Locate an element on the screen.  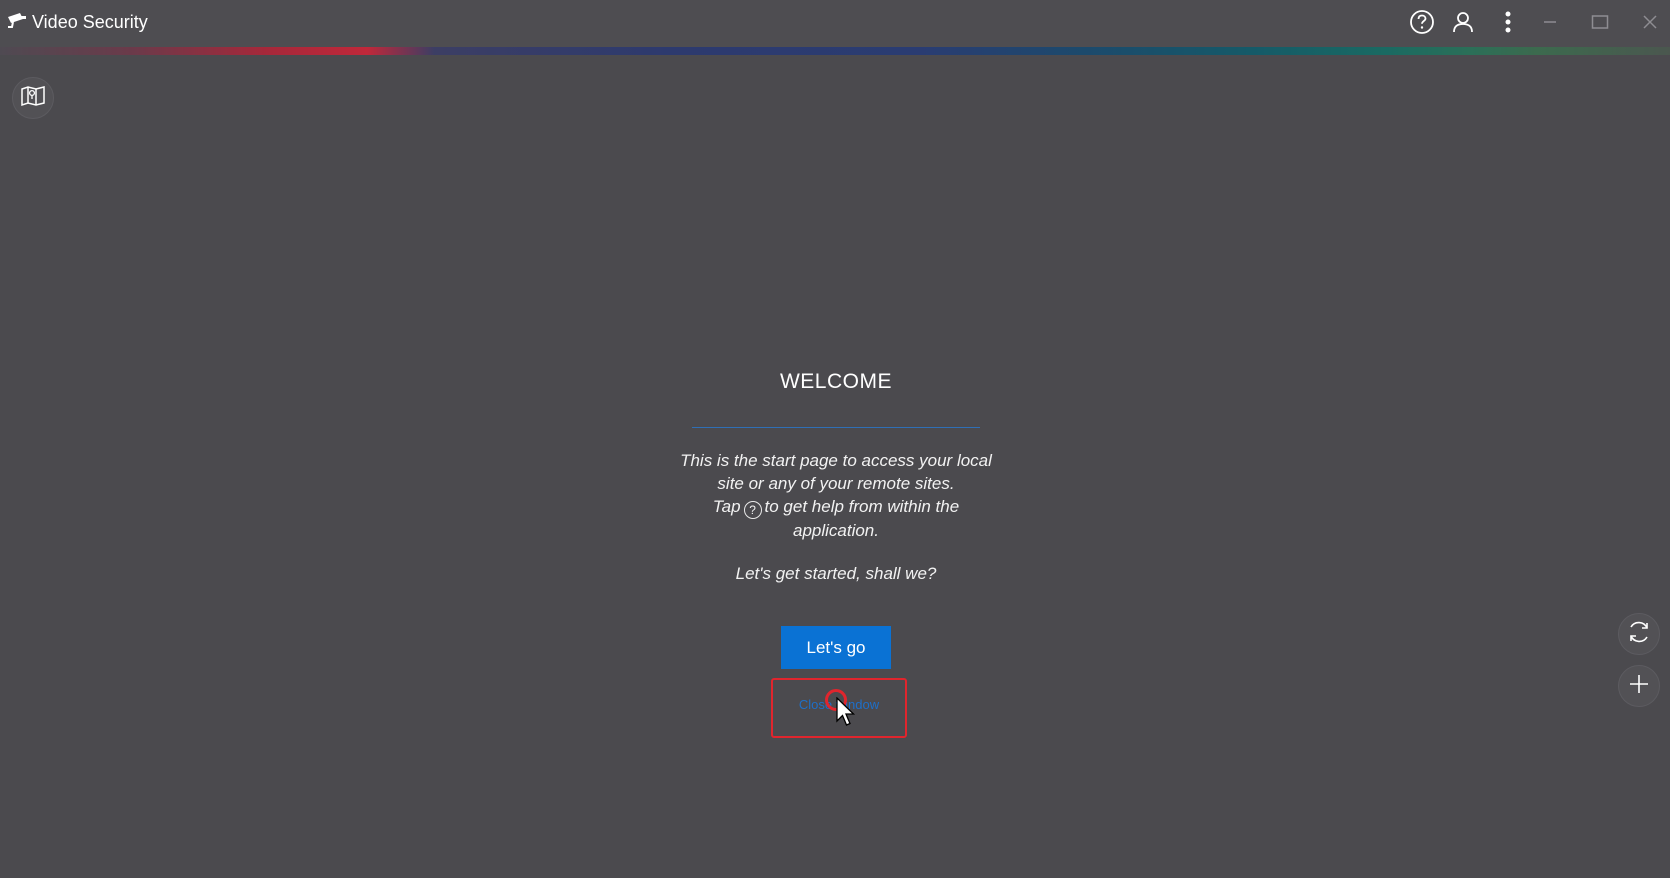
brand-color-stripe is located at coordinates (835, 51).